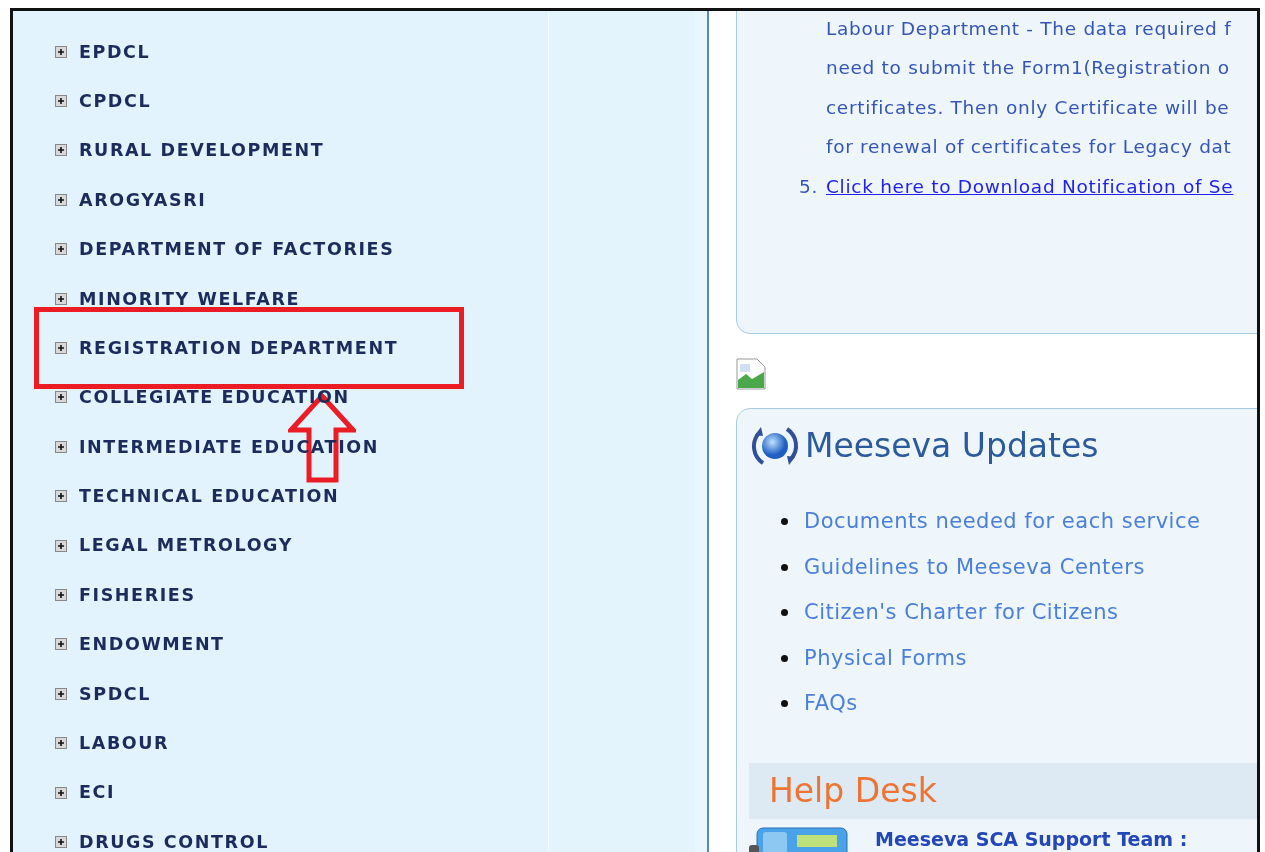 The height and width of the screenshot is (852, 1265). I want to click on contact-name: Meeseva SCA Support Team :, so click(1031, 839).